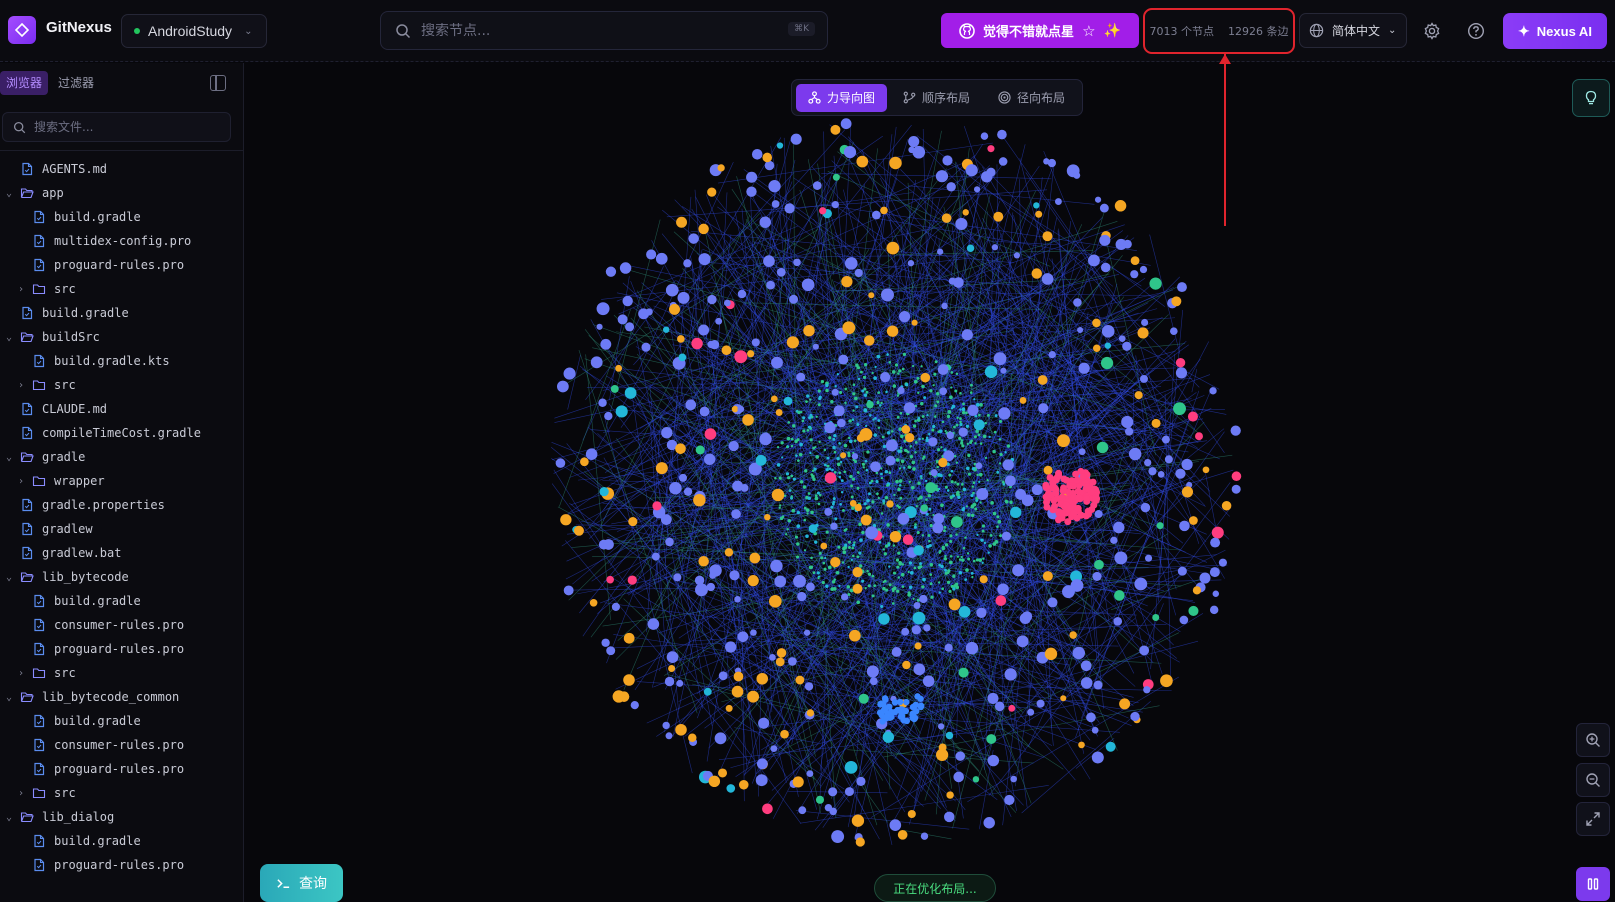  I want to click on file-item: build.gradle, so click(121, 313).